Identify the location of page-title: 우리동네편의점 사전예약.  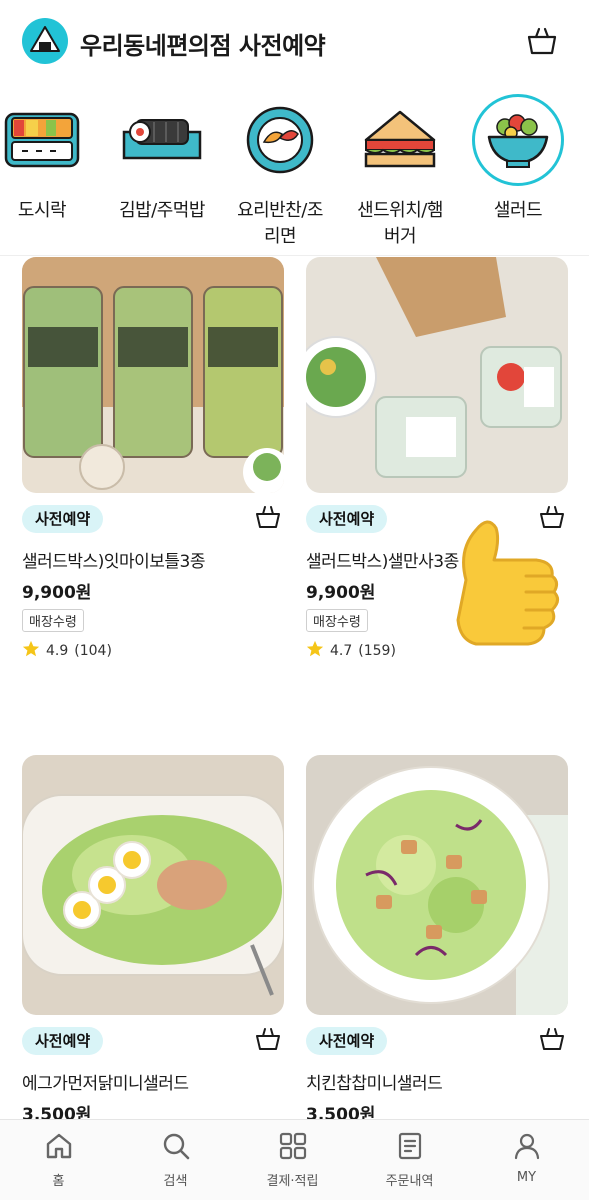
(203, 46).